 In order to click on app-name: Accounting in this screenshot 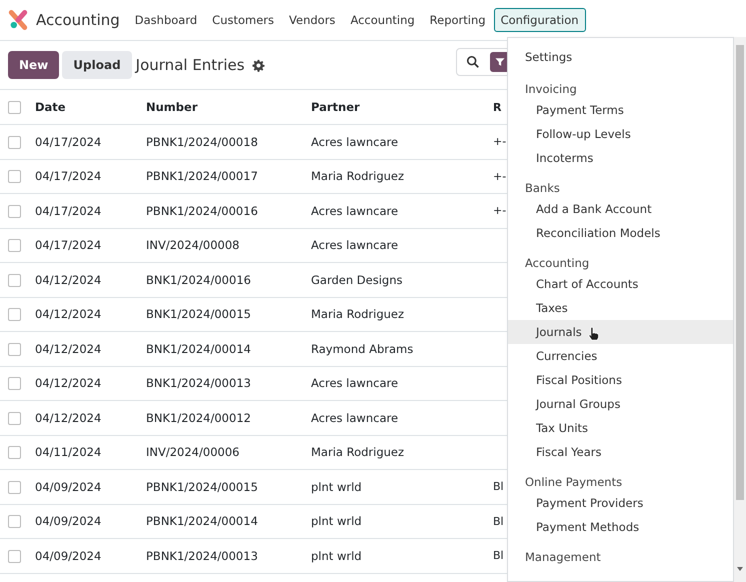, I will do `click(78, 20)`.